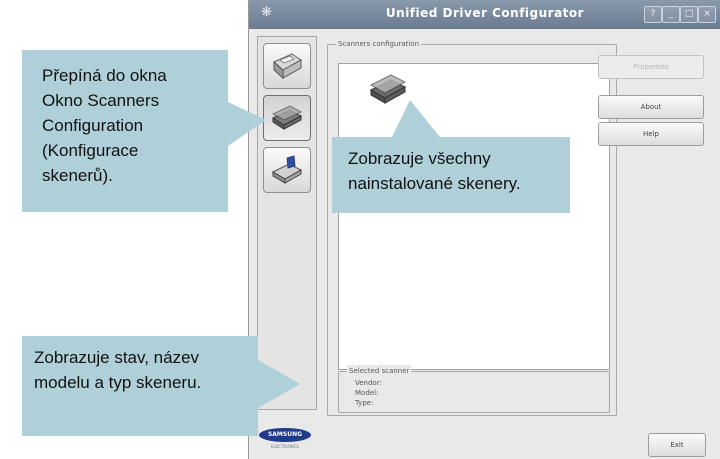 The width and height of the screenshot is (720, 459). I want to click on callout-nav-line-4: (Konfigurace, so click(90, 150).